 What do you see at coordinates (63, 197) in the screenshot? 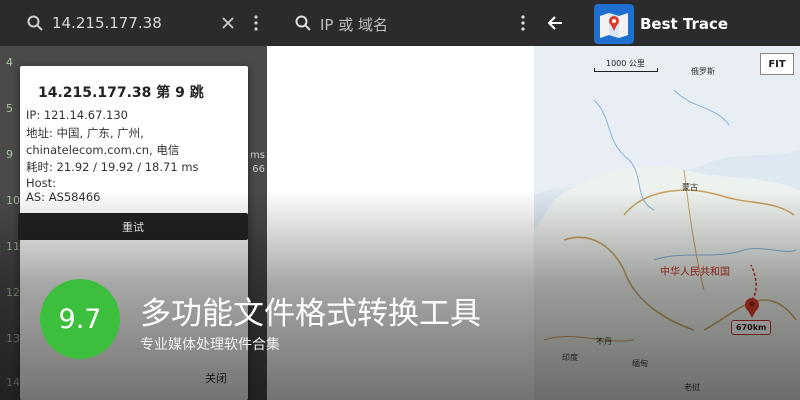
I see `hop-as: AS: AS58466` at bounding box center [63, 197].